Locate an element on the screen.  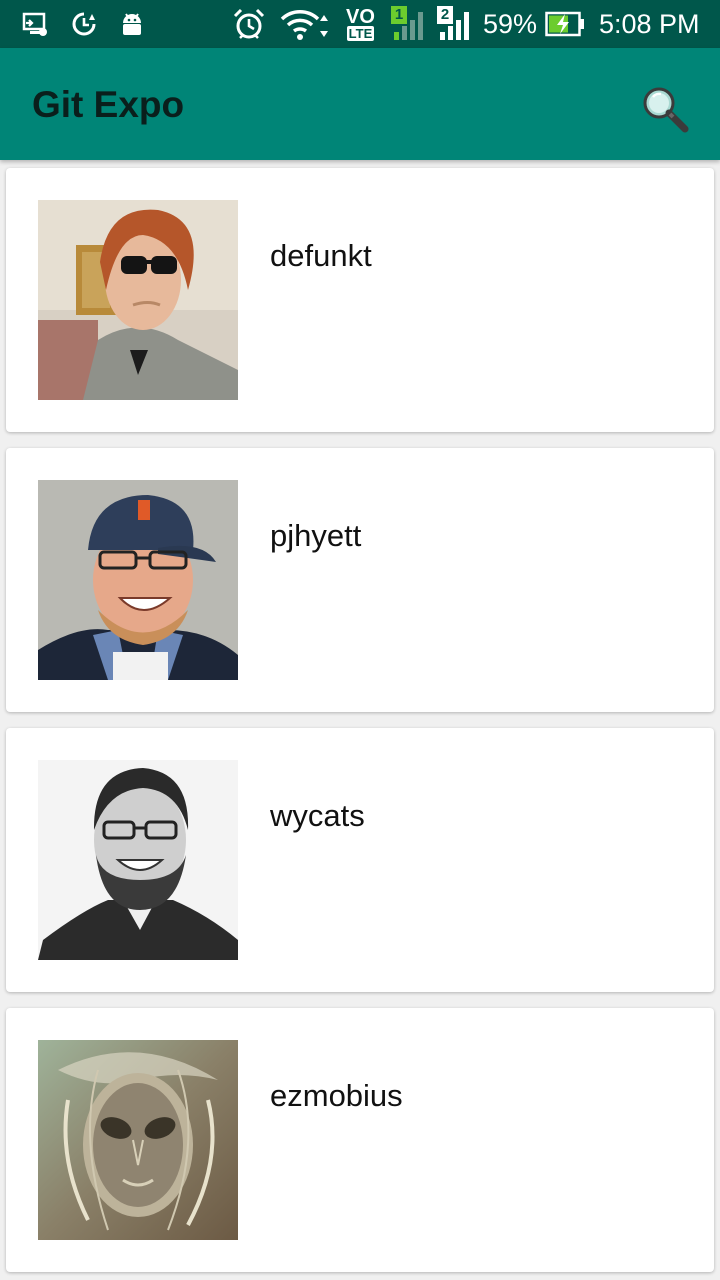
wifi-icon is located at coordinates (306, 24).